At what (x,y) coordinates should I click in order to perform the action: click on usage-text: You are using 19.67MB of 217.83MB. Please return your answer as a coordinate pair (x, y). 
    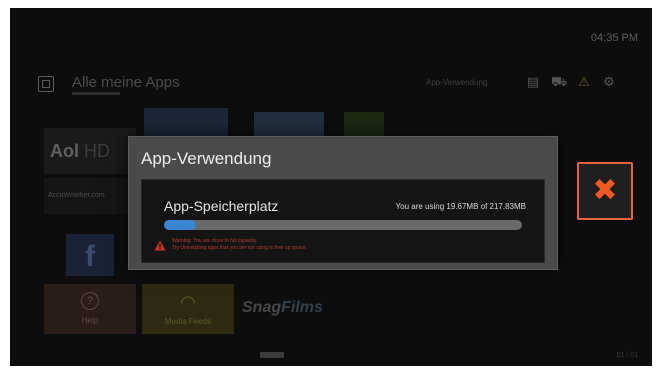
    Looking at the image, I should click on (460, 206).